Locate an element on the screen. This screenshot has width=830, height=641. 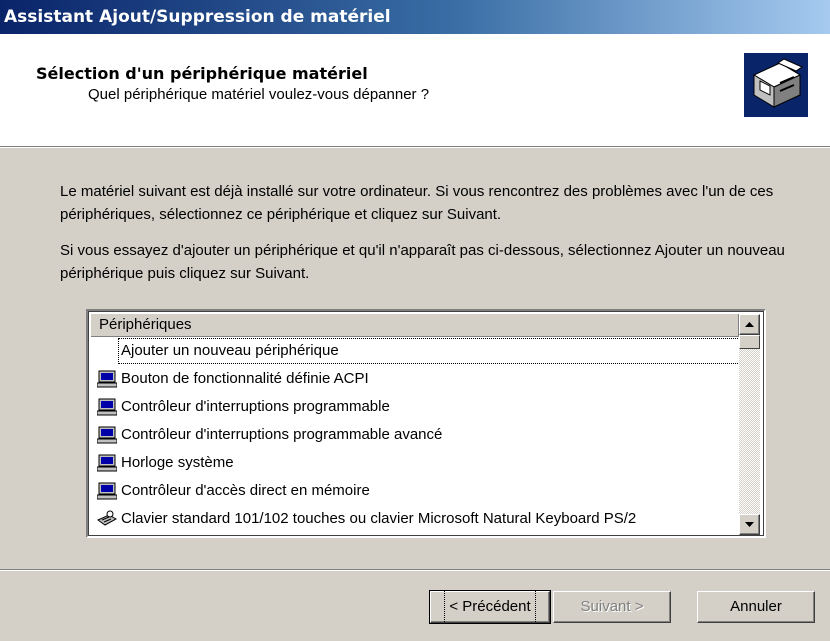
back-button: < Précédent is located at coordinates (490, 607).